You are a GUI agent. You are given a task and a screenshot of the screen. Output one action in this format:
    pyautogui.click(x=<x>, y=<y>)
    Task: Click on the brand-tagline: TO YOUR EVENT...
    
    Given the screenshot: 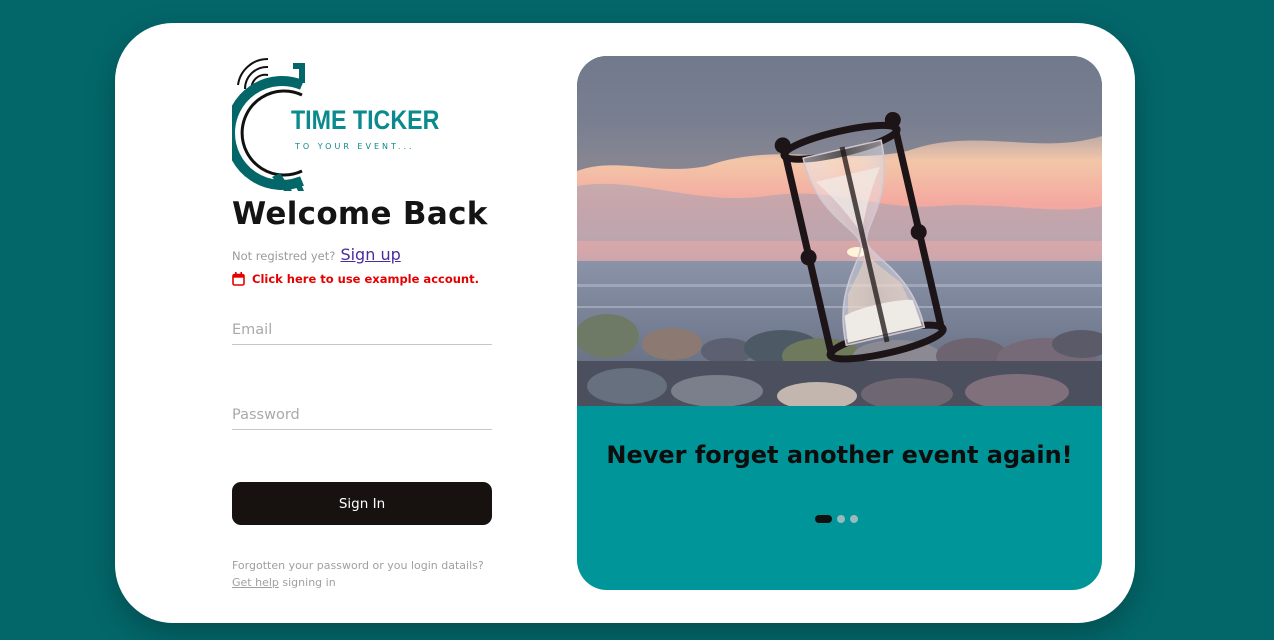 What is the action you would take?
    pyautogui.click(x=355, y=146)
    